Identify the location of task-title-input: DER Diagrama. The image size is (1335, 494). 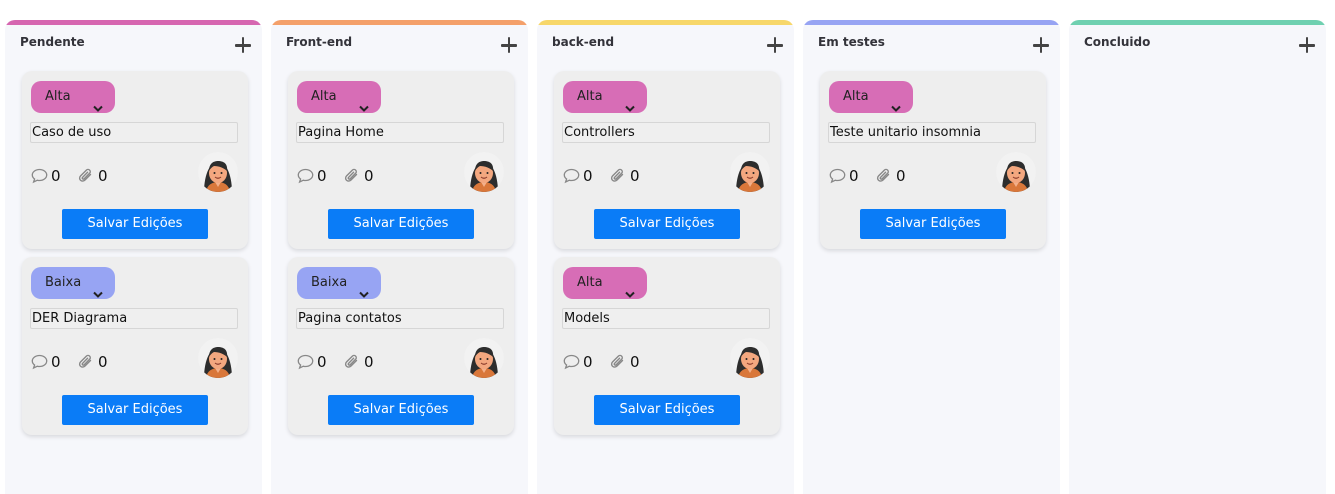
(134, 318).